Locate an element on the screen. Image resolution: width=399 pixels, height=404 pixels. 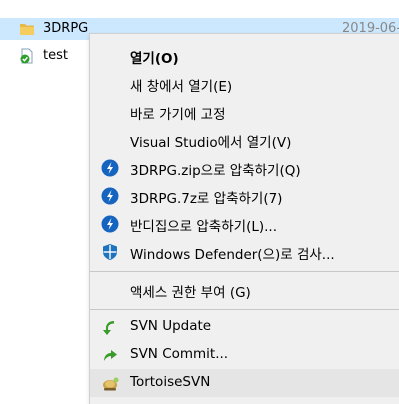
menu-item-give-access: 액세스 권한 부여 (G) is located at coordinates (244, 290).